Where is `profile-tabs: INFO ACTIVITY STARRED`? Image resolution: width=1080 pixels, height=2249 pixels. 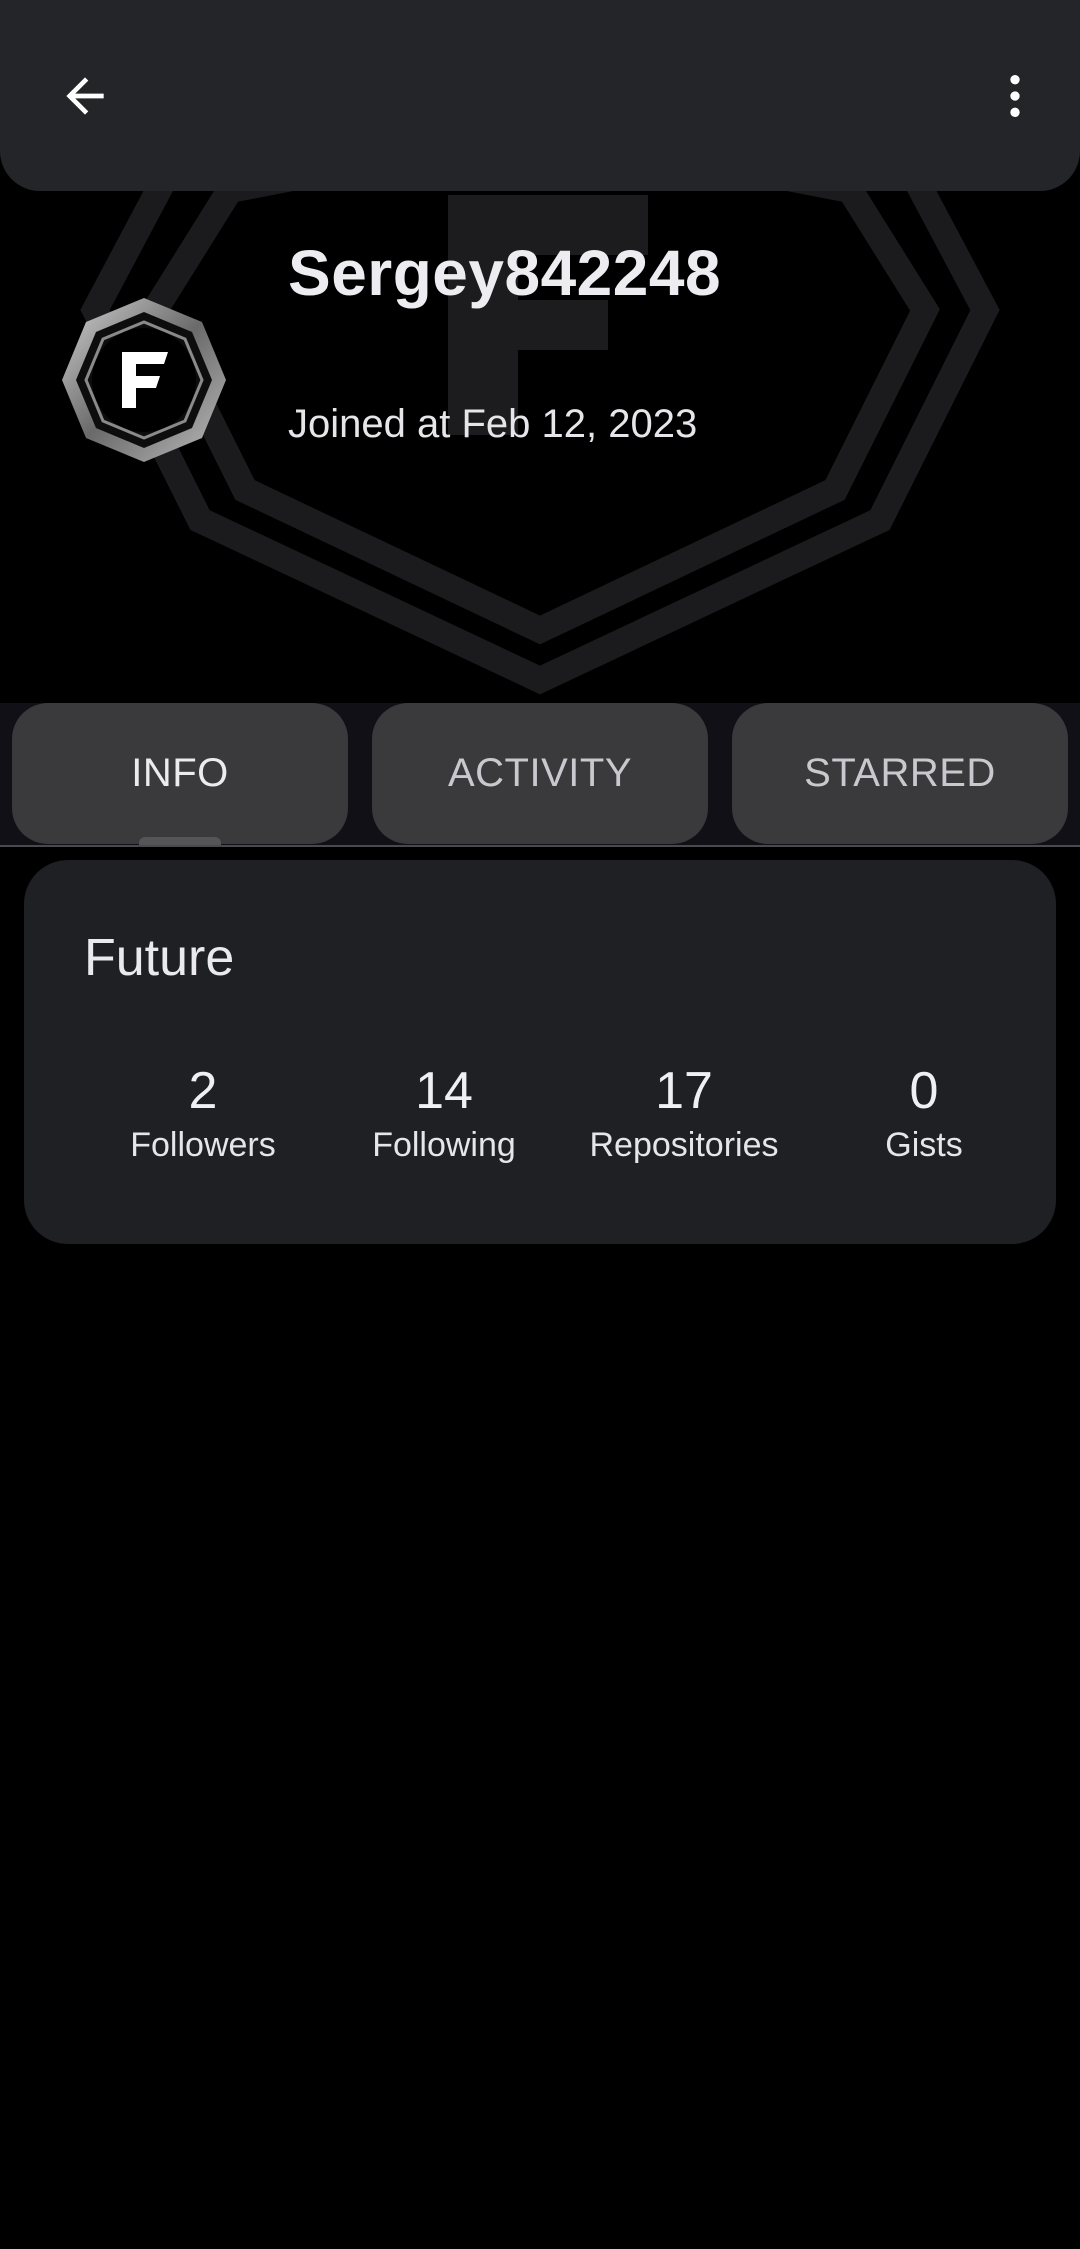 profile-tabs: INFO ACTIVITY STARRED is located at coordinates (540, 775).